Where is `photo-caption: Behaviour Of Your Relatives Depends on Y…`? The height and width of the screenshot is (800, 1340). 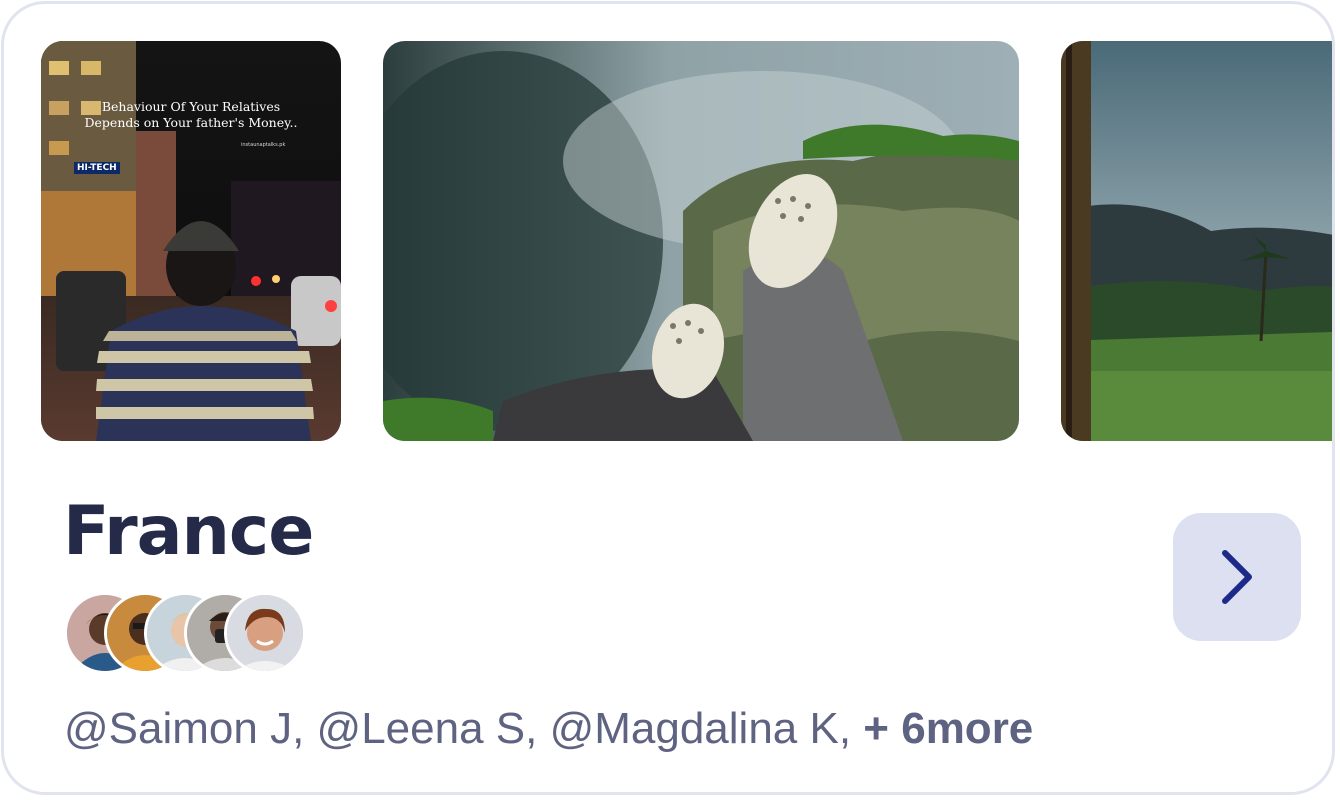
photo-caption: Behaviour Of Your Relatives Depends on Y… is located at coordinates (191, 115).